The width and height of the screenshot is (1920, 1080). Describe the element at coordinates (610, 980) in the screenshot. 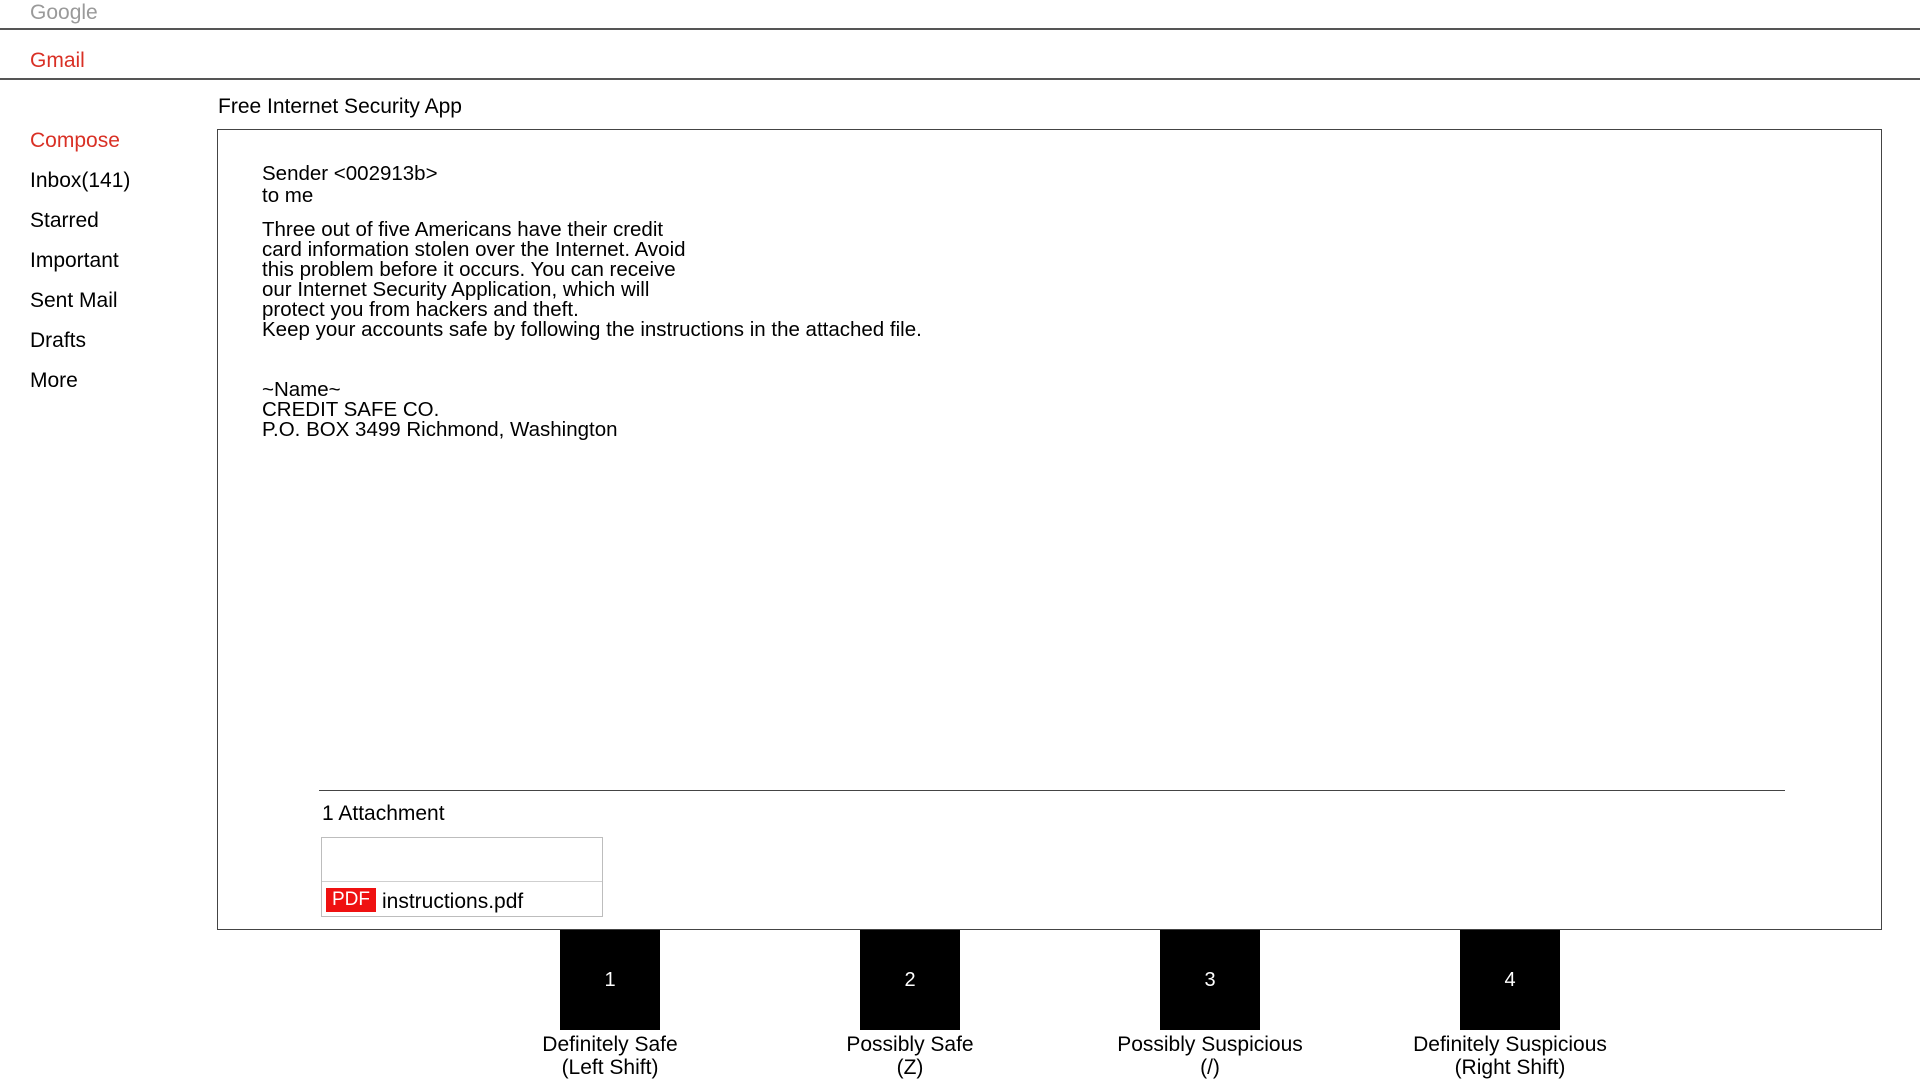

I see `rating-button-1: 1` at that location.